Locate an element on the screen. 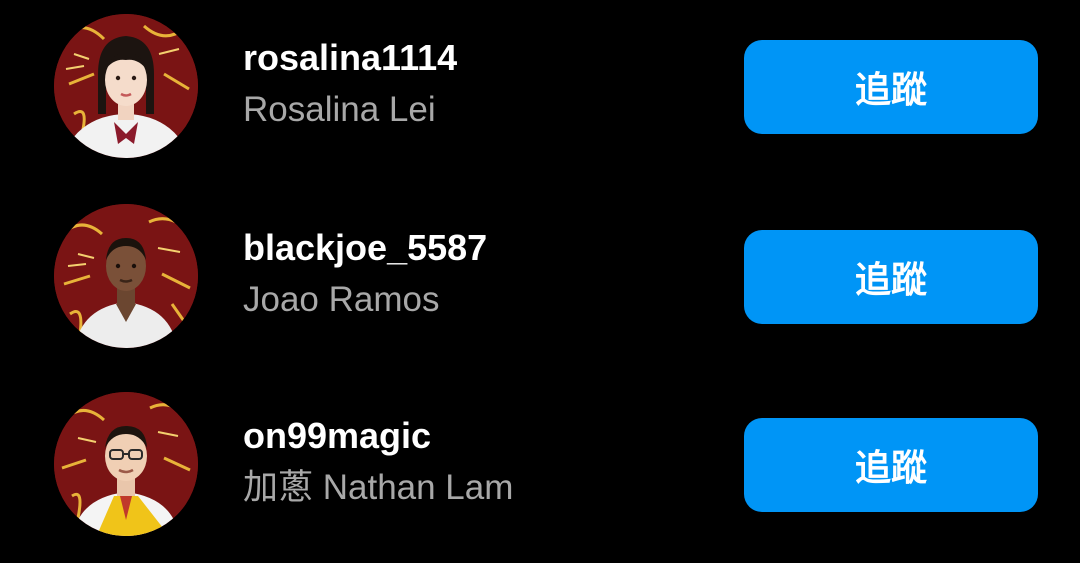 The height and width of the screenshot is (563, 1080). username: rosalina1114 is located at coordinates (478, 58).